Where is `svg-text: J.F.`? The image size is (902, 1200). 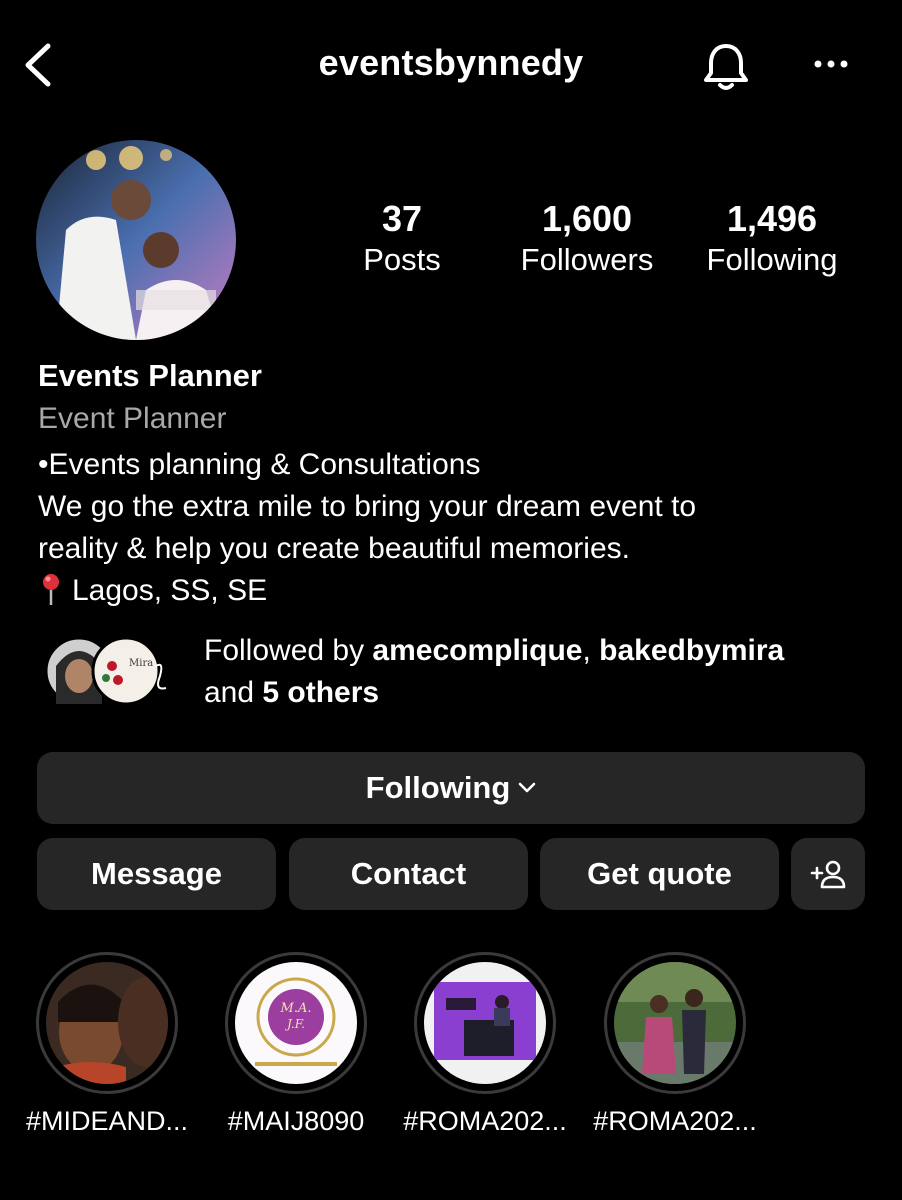
svg-text: J.F. is located at coordinates (294, 1024).